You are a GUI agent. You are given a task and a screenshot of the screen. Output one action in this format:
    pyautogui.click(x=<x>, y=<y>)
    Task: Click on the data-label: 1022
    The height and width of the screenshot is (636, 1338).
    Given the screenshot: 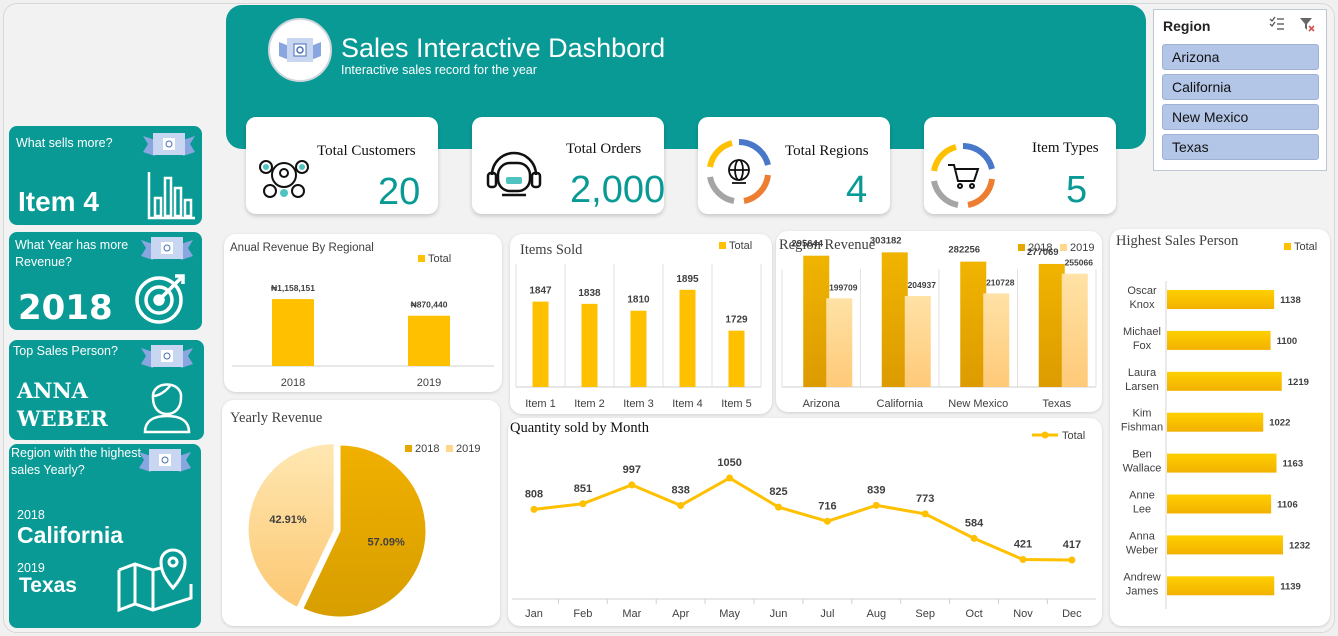 What is the action you would take?
    pyautogui.click(x=1279, y=423)
    